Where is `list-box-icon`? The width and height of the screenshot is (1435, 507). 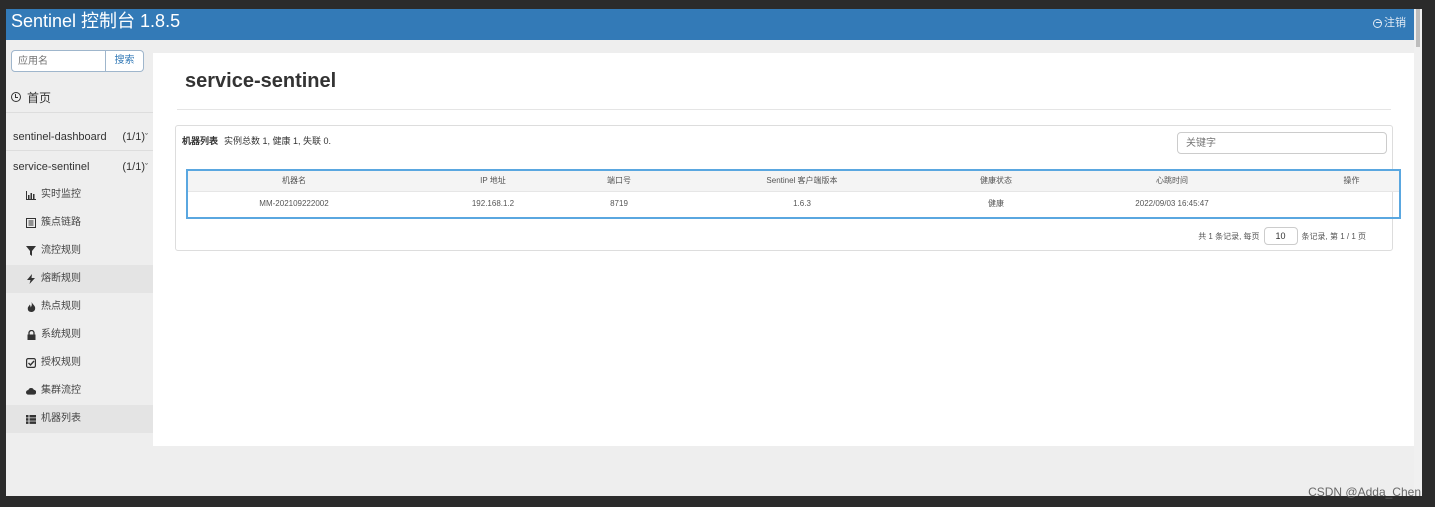
list-box-icon is located at coordinates (31, 223).